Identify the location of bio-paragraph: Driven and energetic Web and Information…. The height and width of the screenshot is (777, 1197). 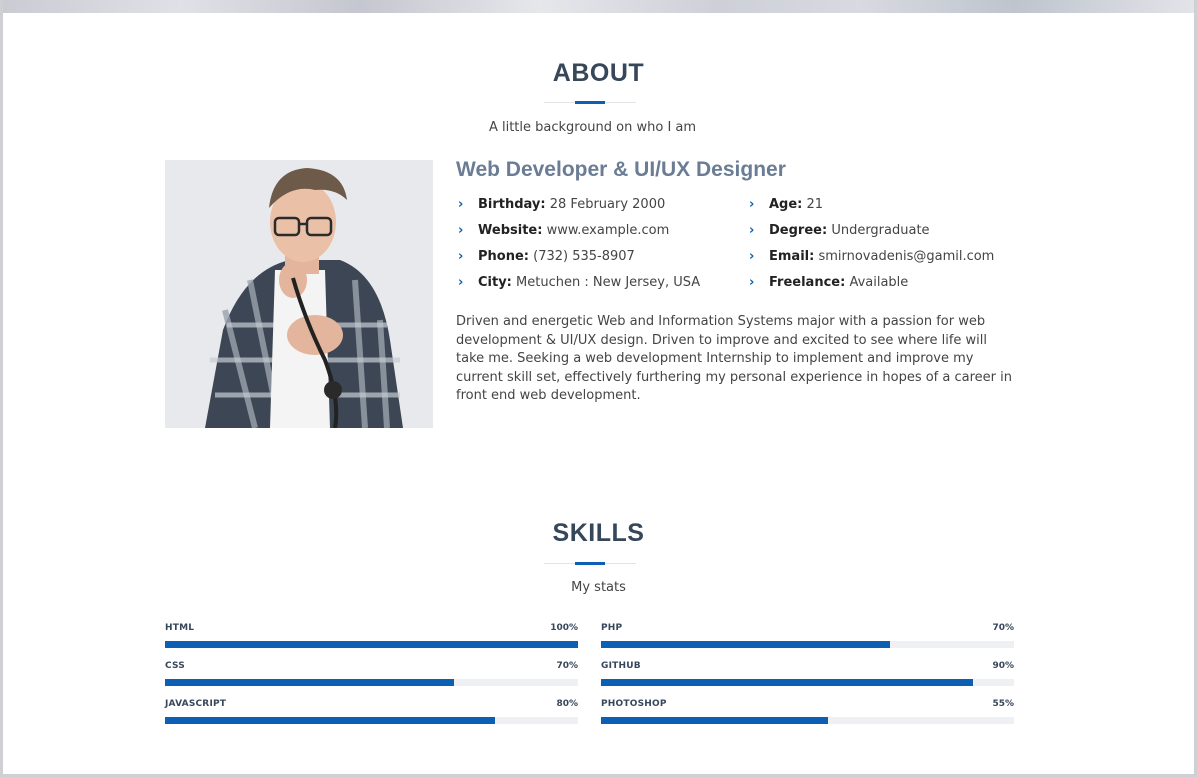
(734, 358).